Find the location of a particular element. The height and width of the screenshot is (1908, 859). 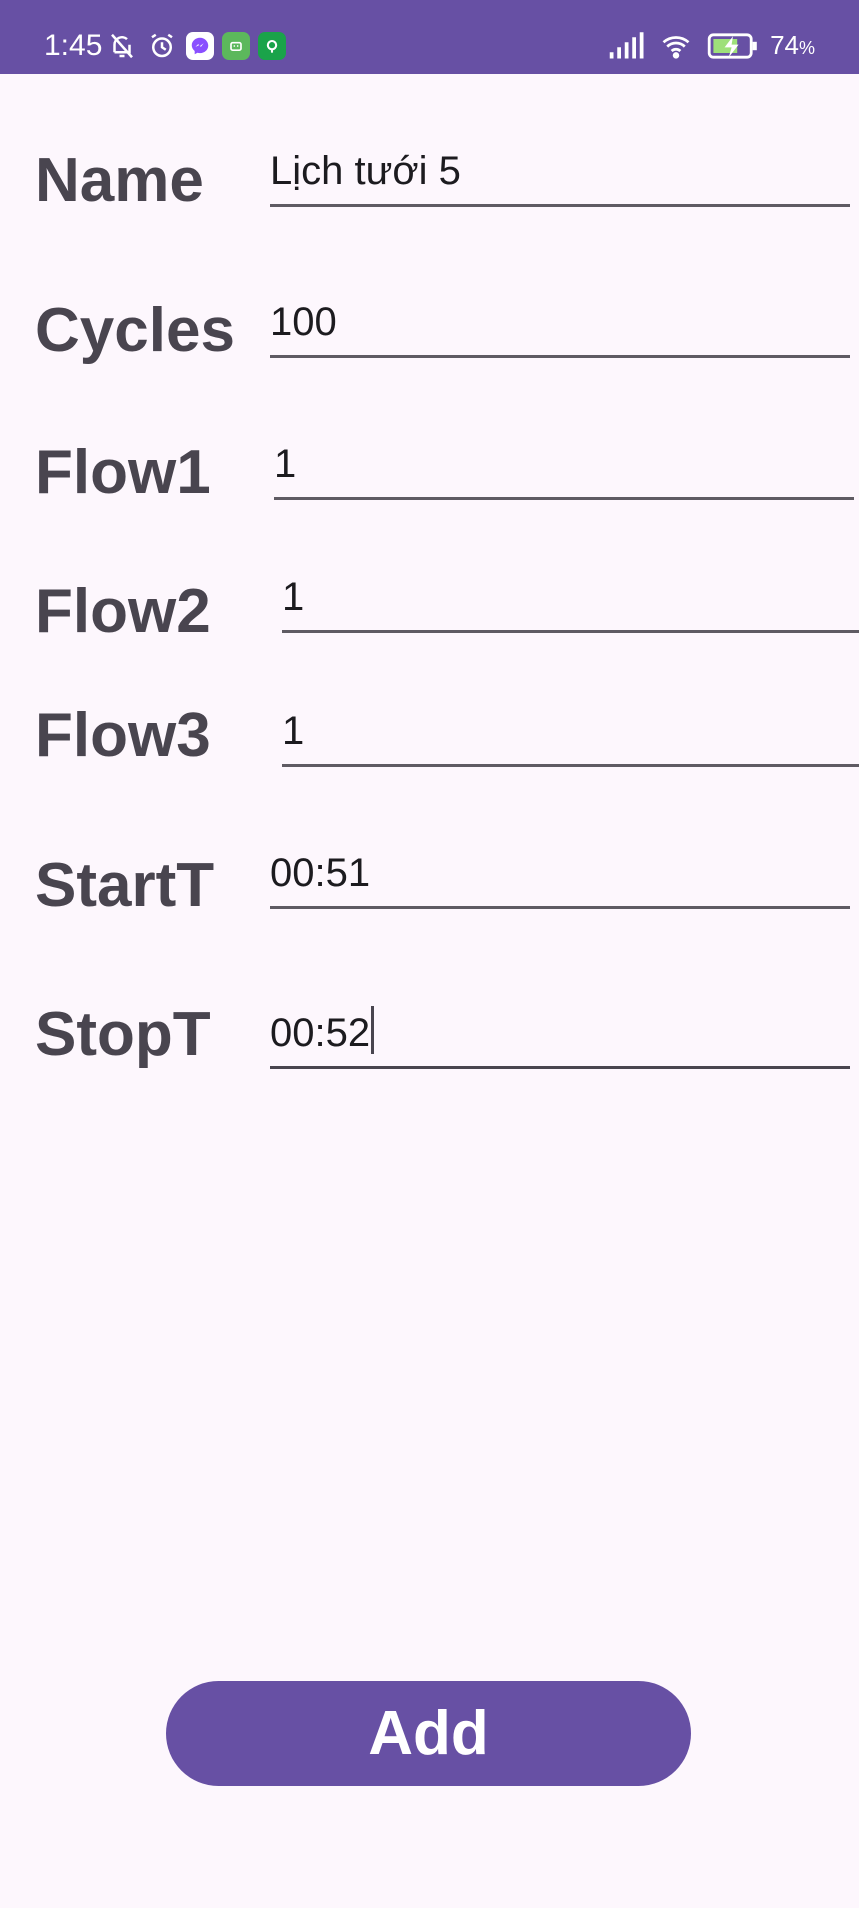

flow1-field: 1 is located at coordinates (564, 468).